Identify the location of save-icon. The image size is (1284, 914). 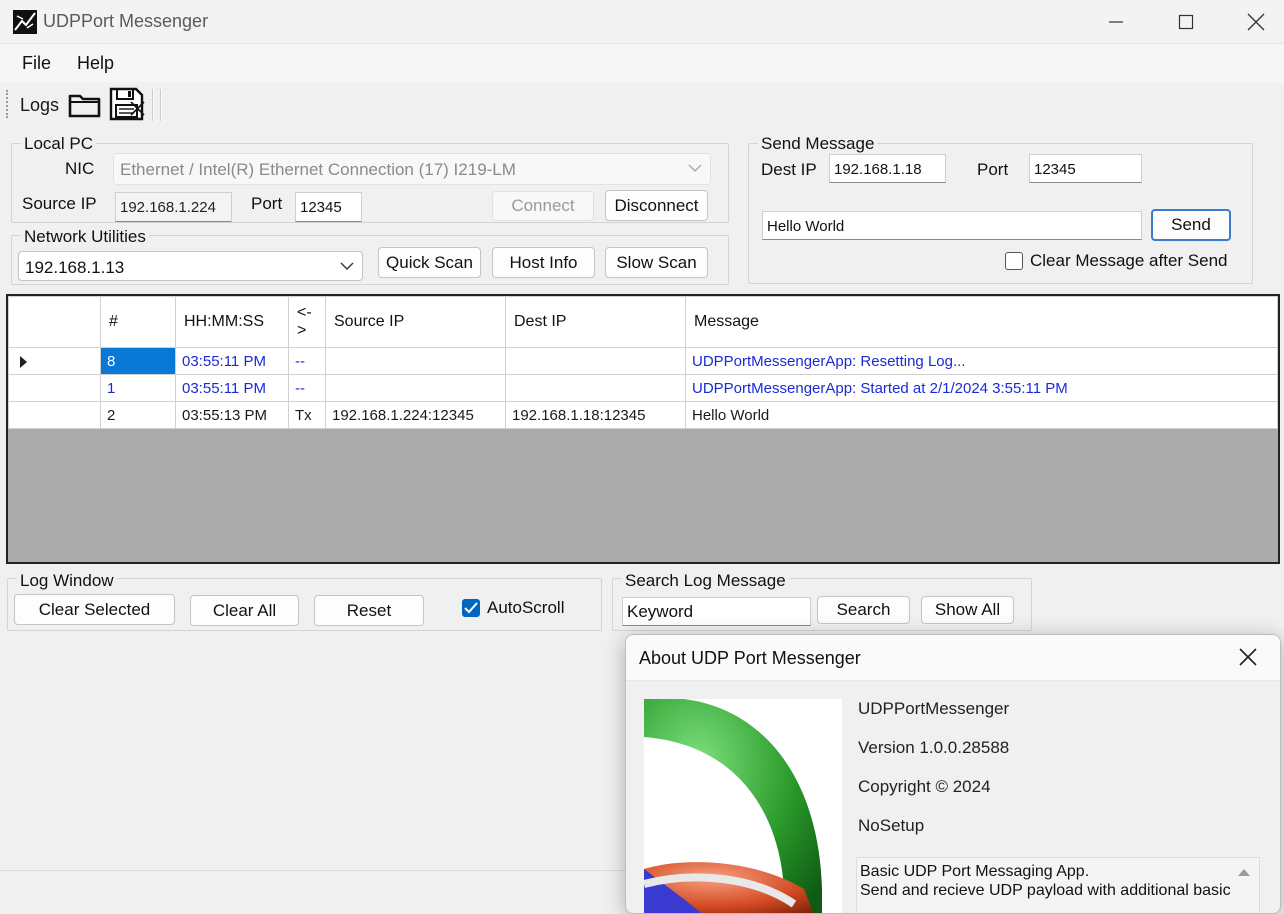
(127, 104).